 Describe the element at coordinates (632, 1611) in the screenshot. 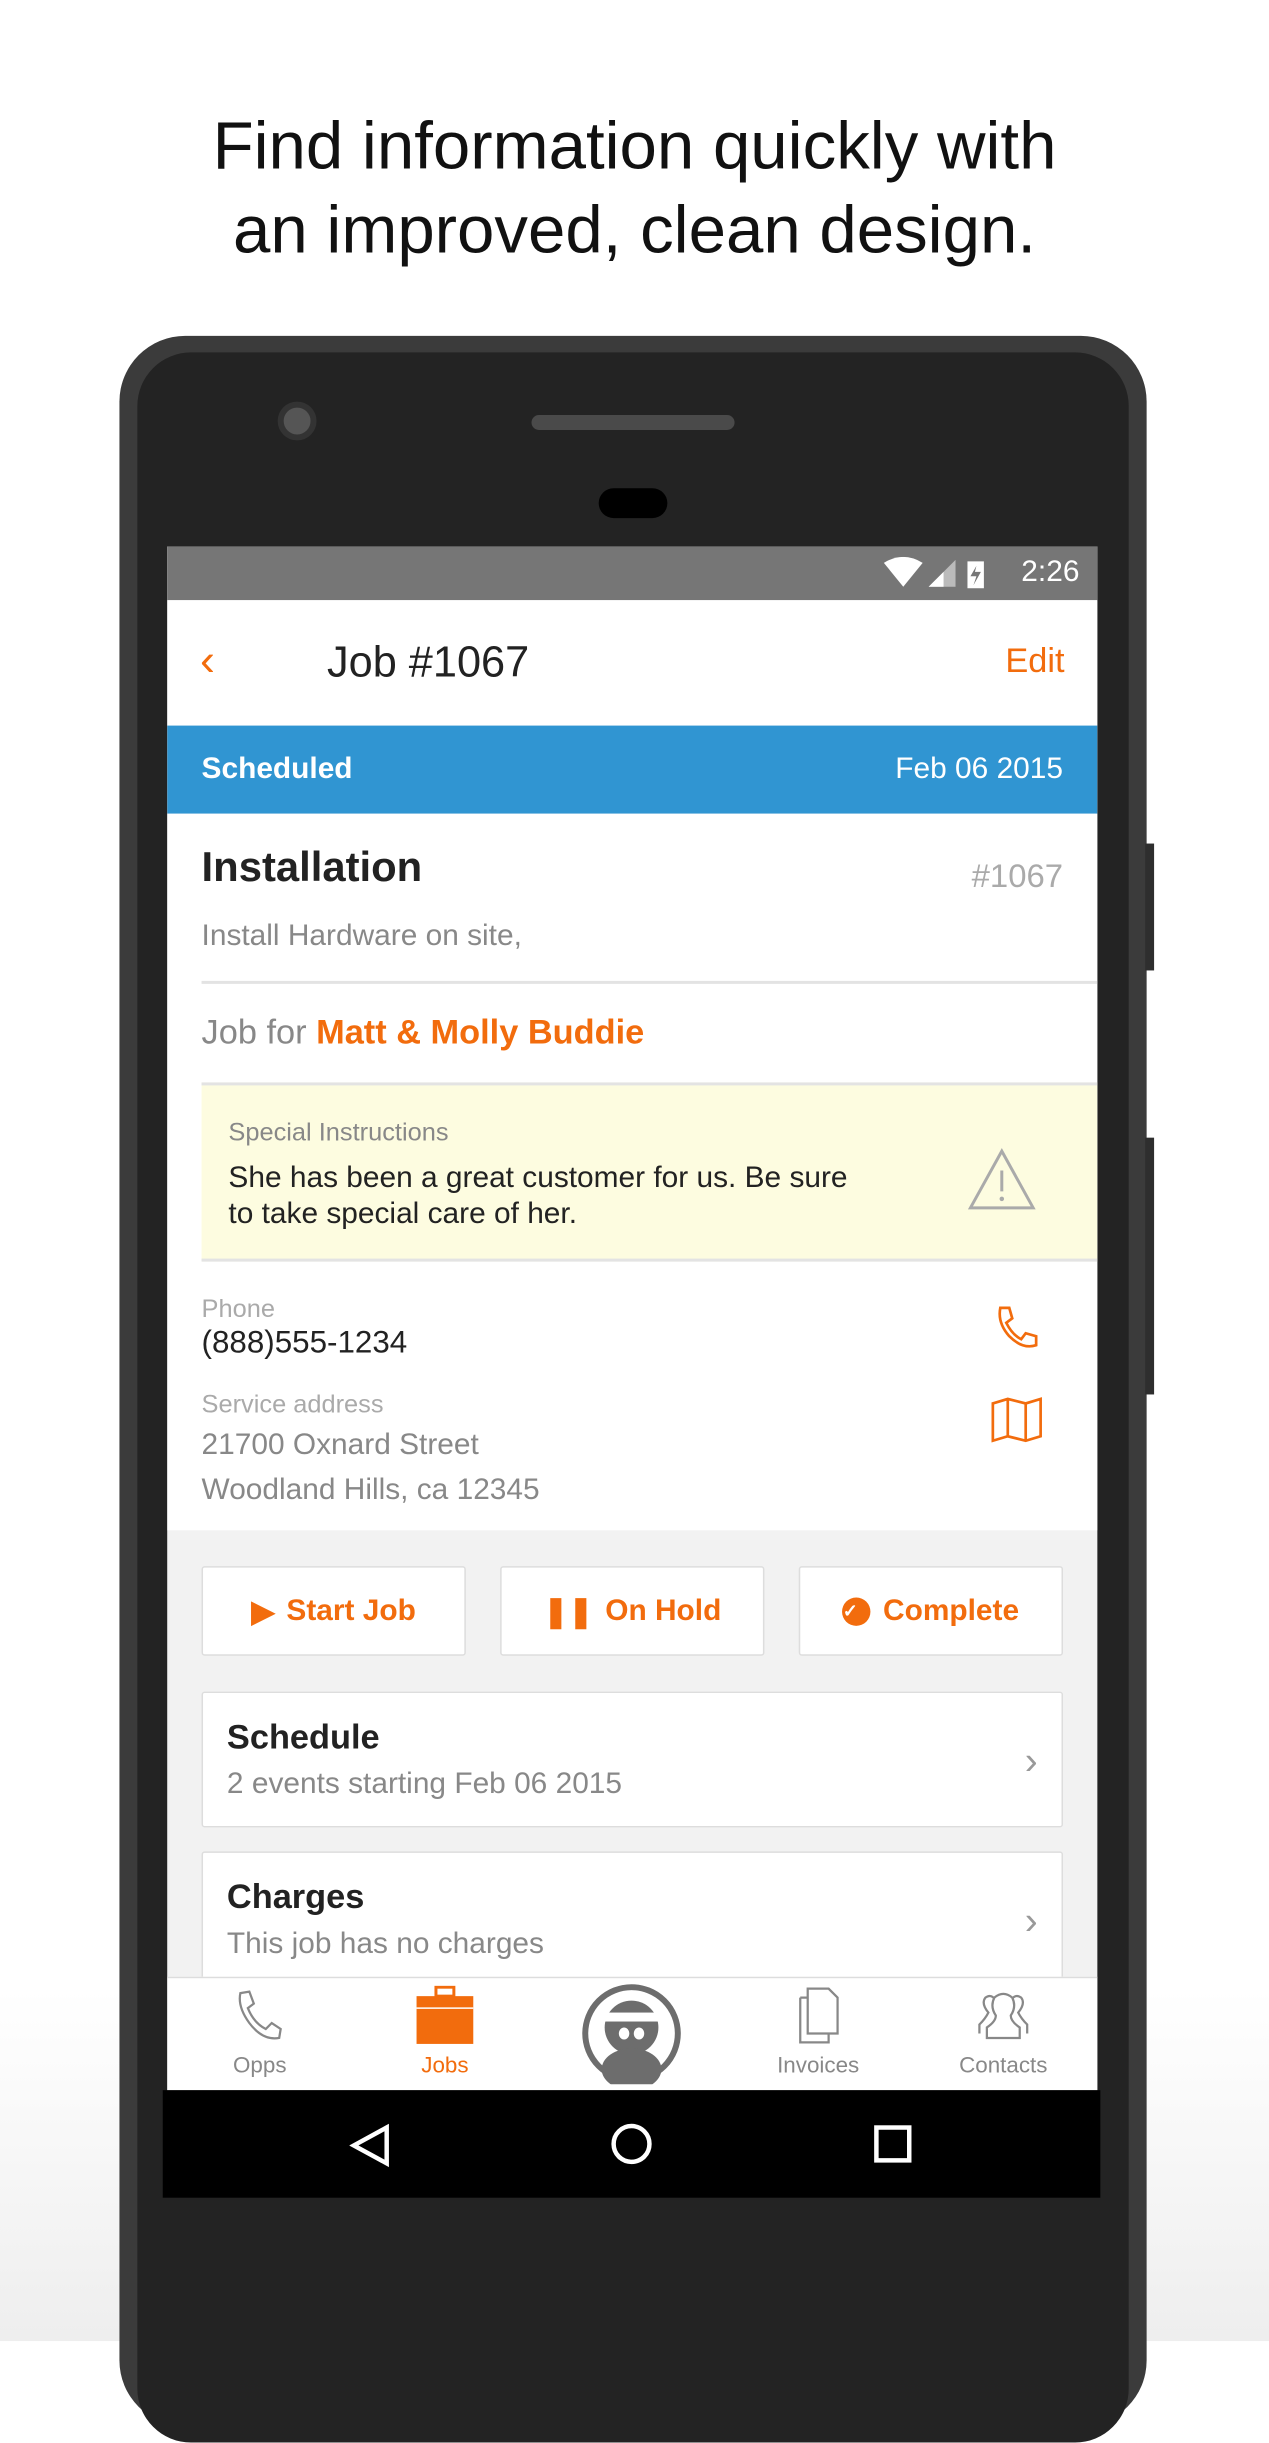

I see `on-hold-button: ❚❚ On Hold` at that location.